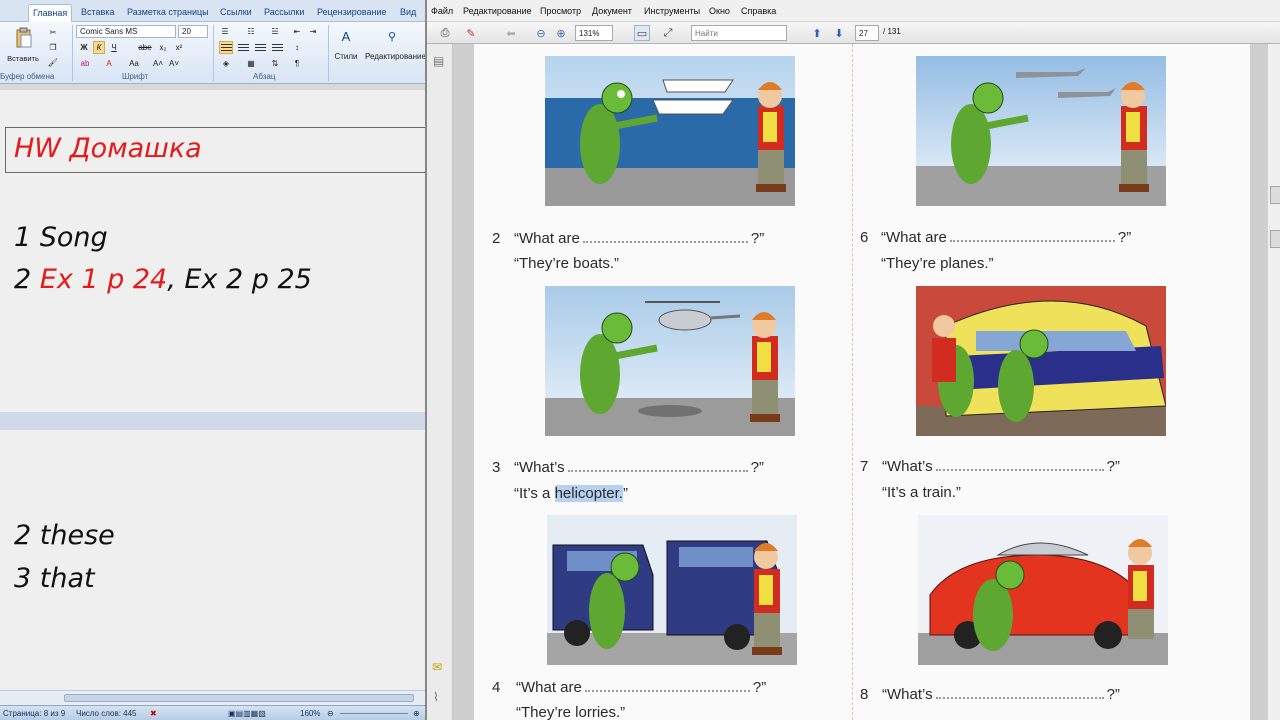 The width and height of the screenshot is (1280, 720). I want to click on menu-view: Просмотр, so click(560, 11).